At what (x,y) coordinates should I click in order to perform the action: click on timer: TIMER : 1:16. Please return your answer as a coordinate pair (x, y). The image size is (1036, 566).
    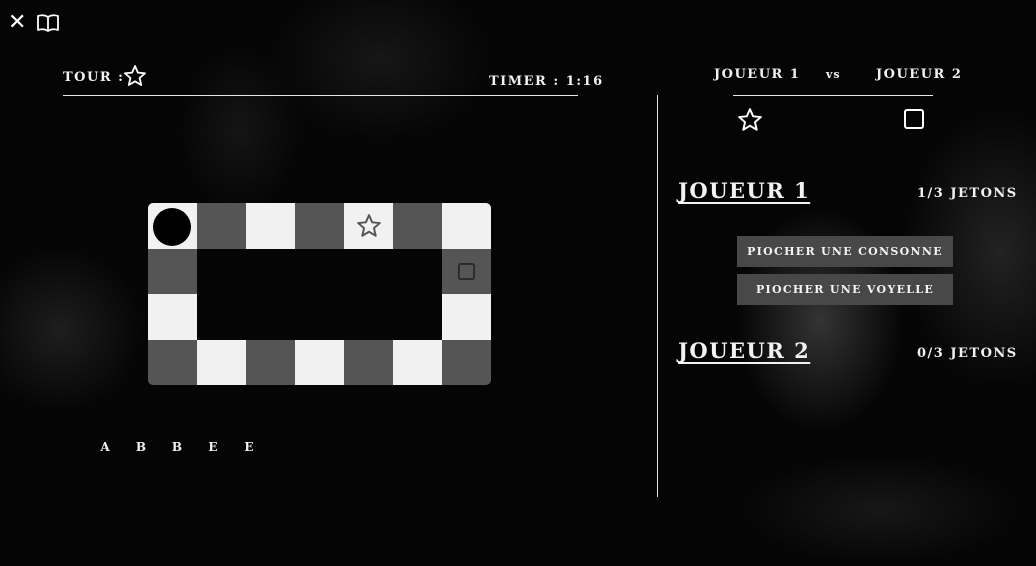
    Looking at the image, I should click on (546, 81).